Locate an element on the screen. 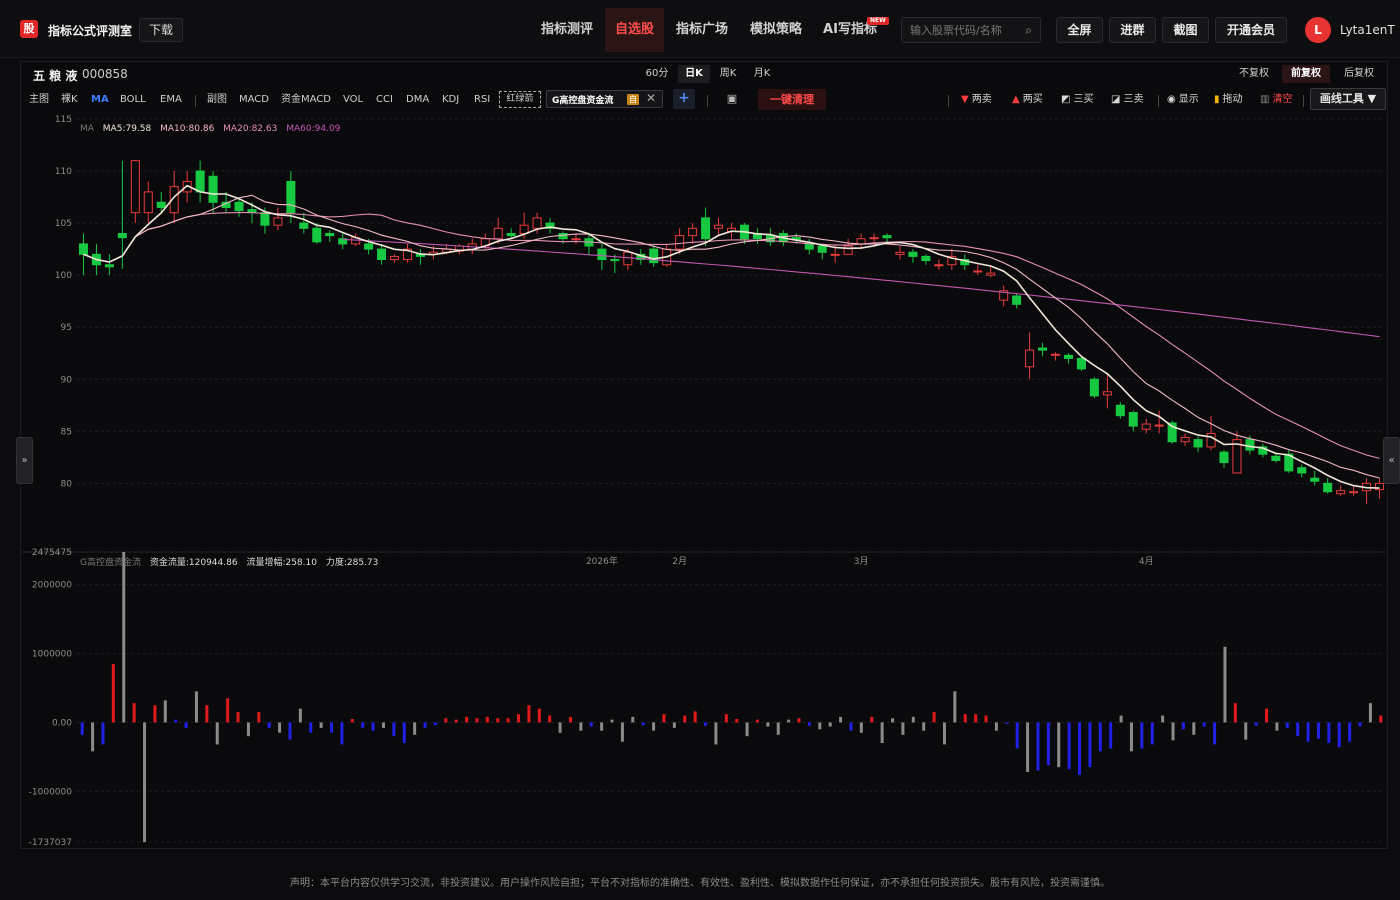 This screenshot has height=900, width=1400. date-tick-label: 3月 is located at coordinates (861, 561).